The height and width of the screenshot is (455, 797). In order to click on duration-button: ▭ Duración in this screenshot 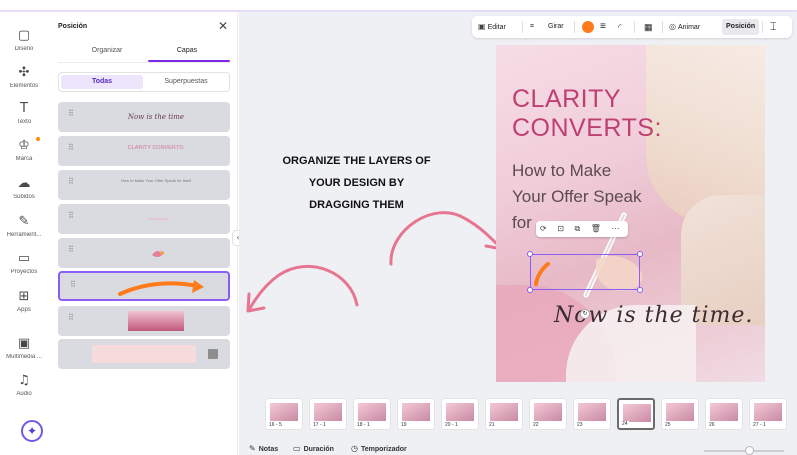, I will do `click(313, 448)`.